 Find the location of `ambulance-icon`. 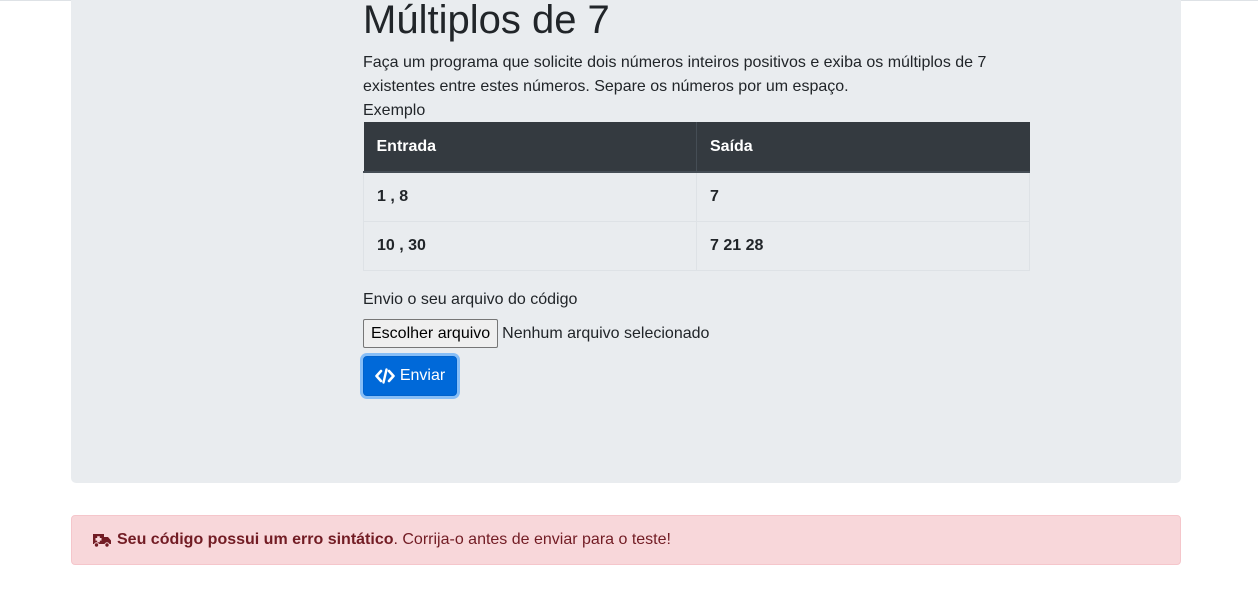

ambulance-icon is located at coordinates (102, 540).